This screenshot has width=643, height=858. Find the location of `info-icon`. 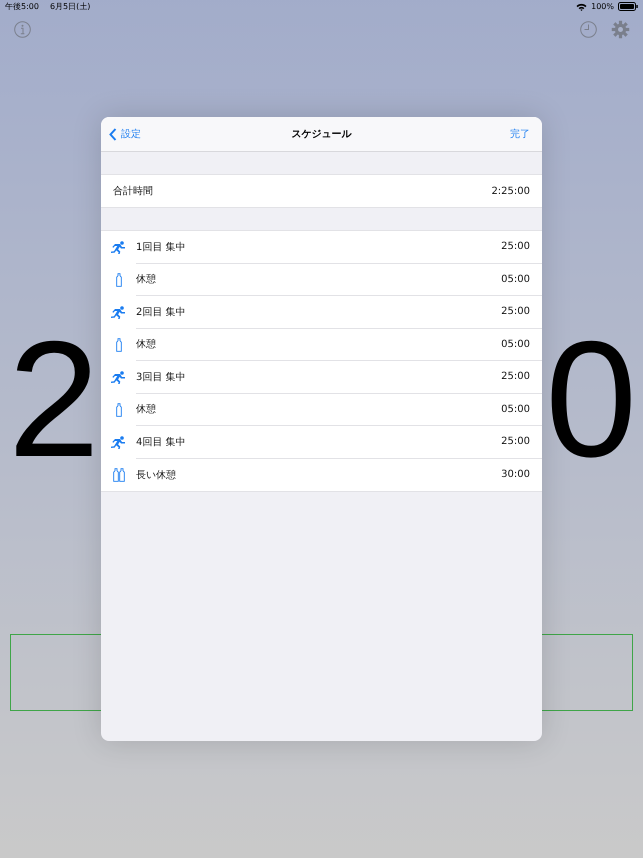

info-icon is located at coordinates (22, 29).